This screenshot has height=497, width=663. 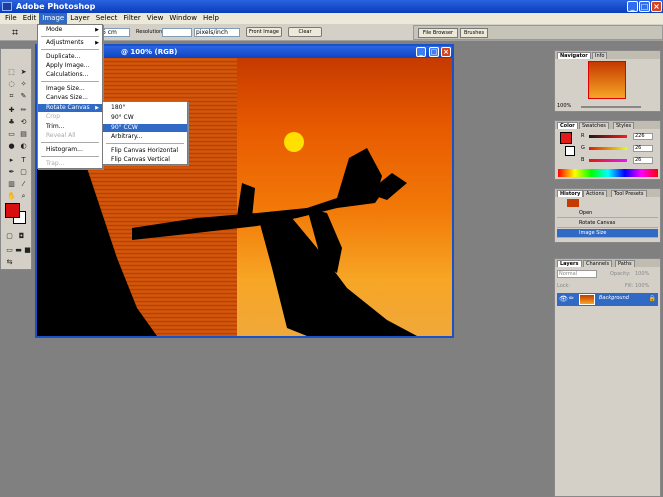 I want to click on doc-minimize-button: _, so click(x=421, y=52).